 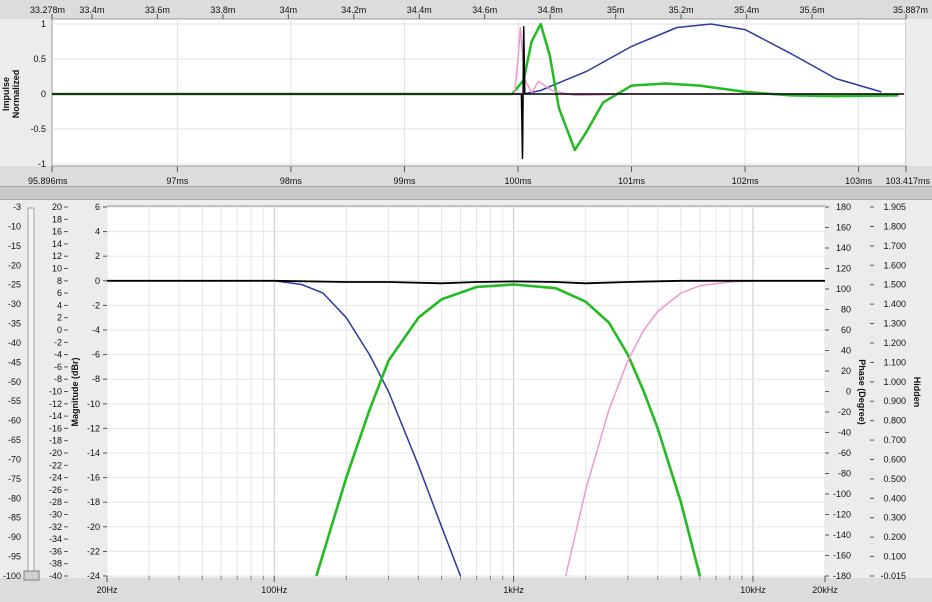 What do you see at coordinates (93, 453) in the screenshot?
I see `magnitude-grid-tick-14: -14` at bounding box center [93, 453].